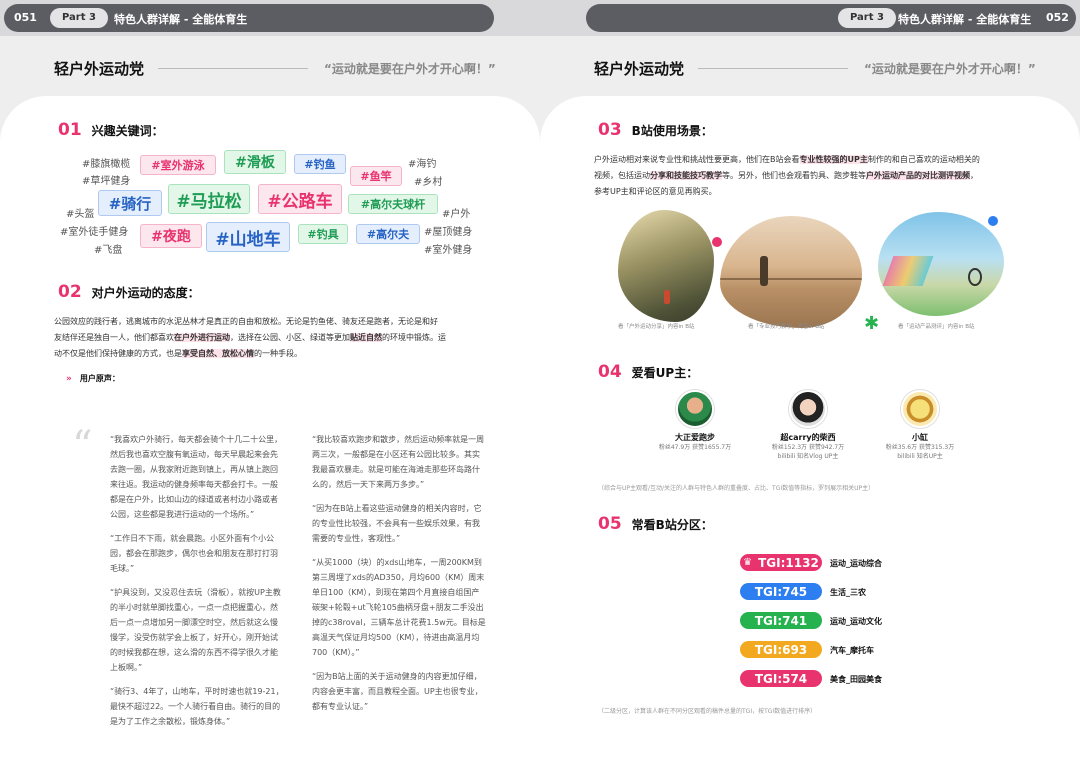 The width and height of the screenshot is (1080, 764). Describe the element at coordinates (808, 447) in the screenshot. I see `up-stats: 粉丝152.3万 获赞942.7万` at that location.